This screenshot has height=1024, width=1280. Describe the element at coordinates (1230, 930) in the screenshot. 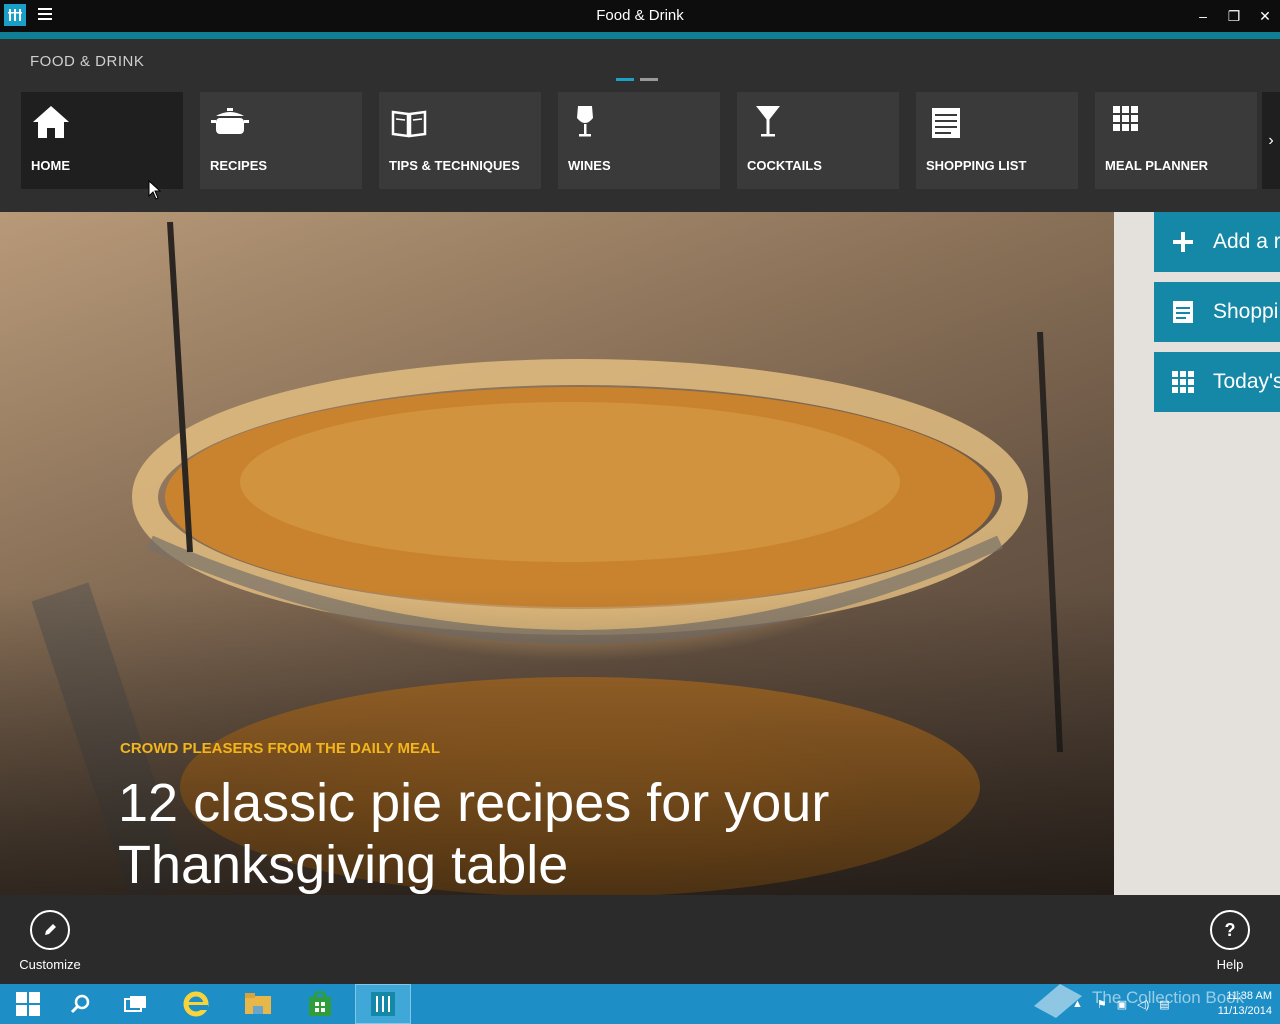

I see `help-icon: ?` at that location.